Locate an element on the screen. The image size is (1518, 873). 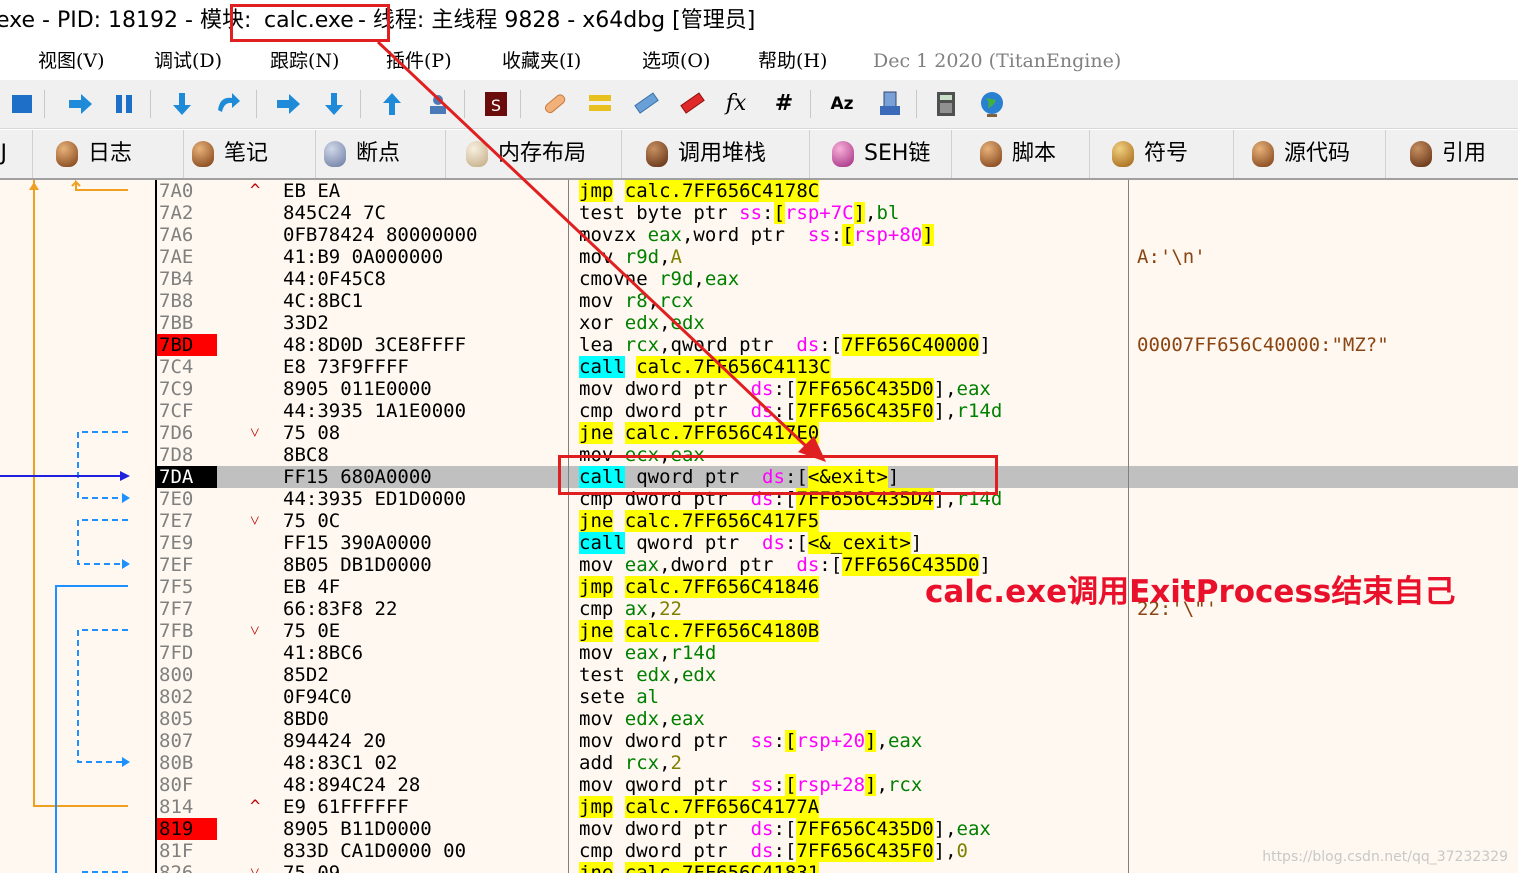
row-disassembly: cmp ax,22 is located at coordinates (630, 609).